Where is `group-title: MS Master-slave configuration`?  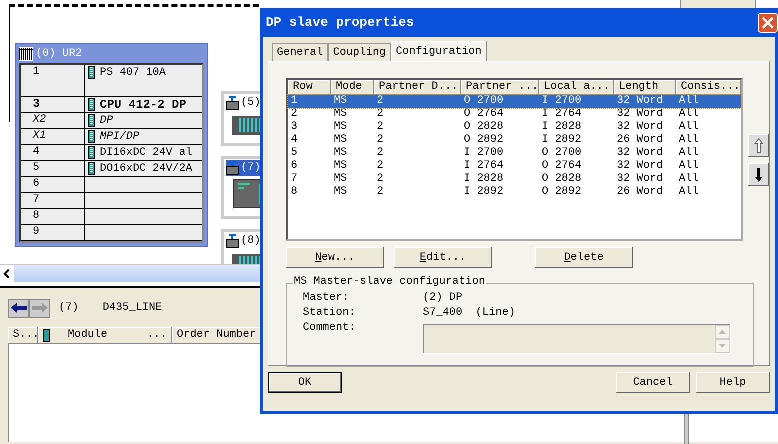 group-title: MS Master-slave configuration is located at coordinates (389, 282).